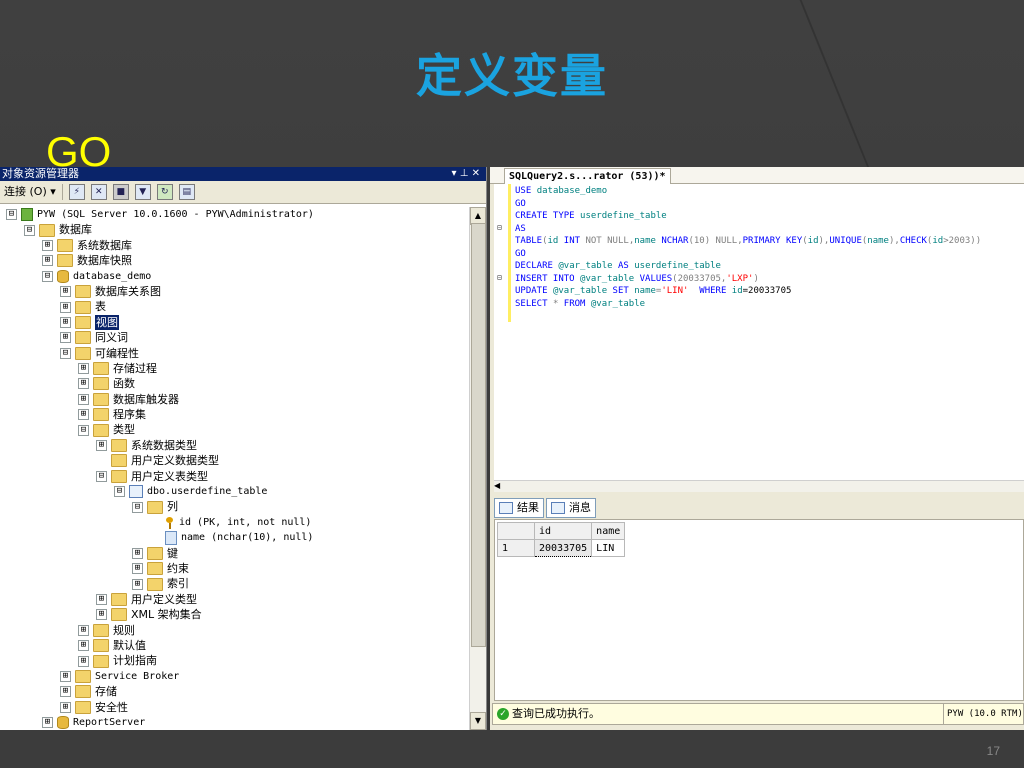  What do you see at coordinates (164, 192) in the screenshot?
I see `refresh-icon: ↻` at bounding box center [164, 192].